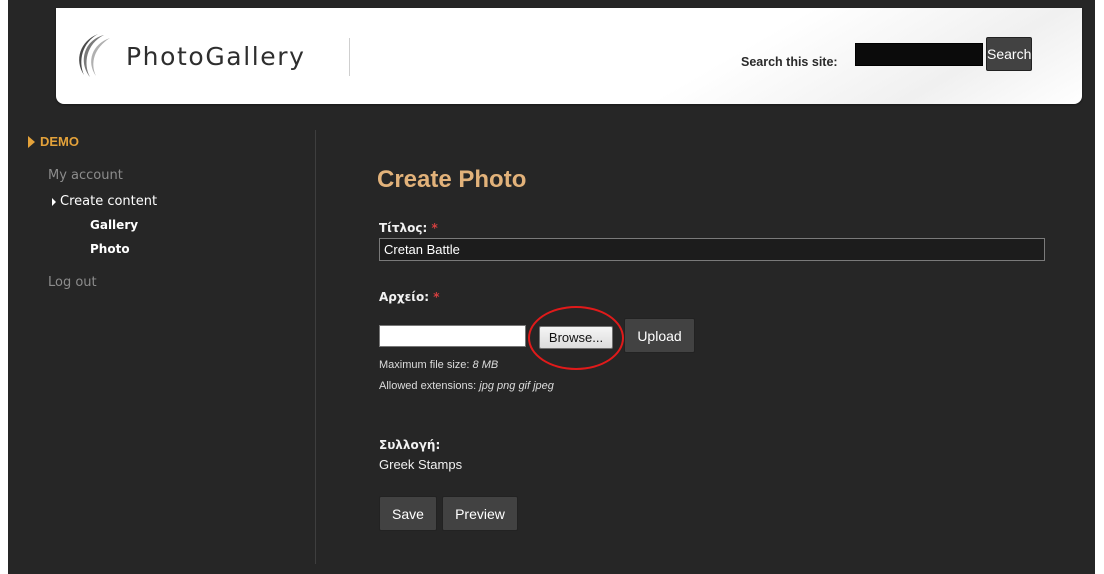 This screenshot has width=1104, height=574. I want to click on search-button: Search, so click(1009, 54).